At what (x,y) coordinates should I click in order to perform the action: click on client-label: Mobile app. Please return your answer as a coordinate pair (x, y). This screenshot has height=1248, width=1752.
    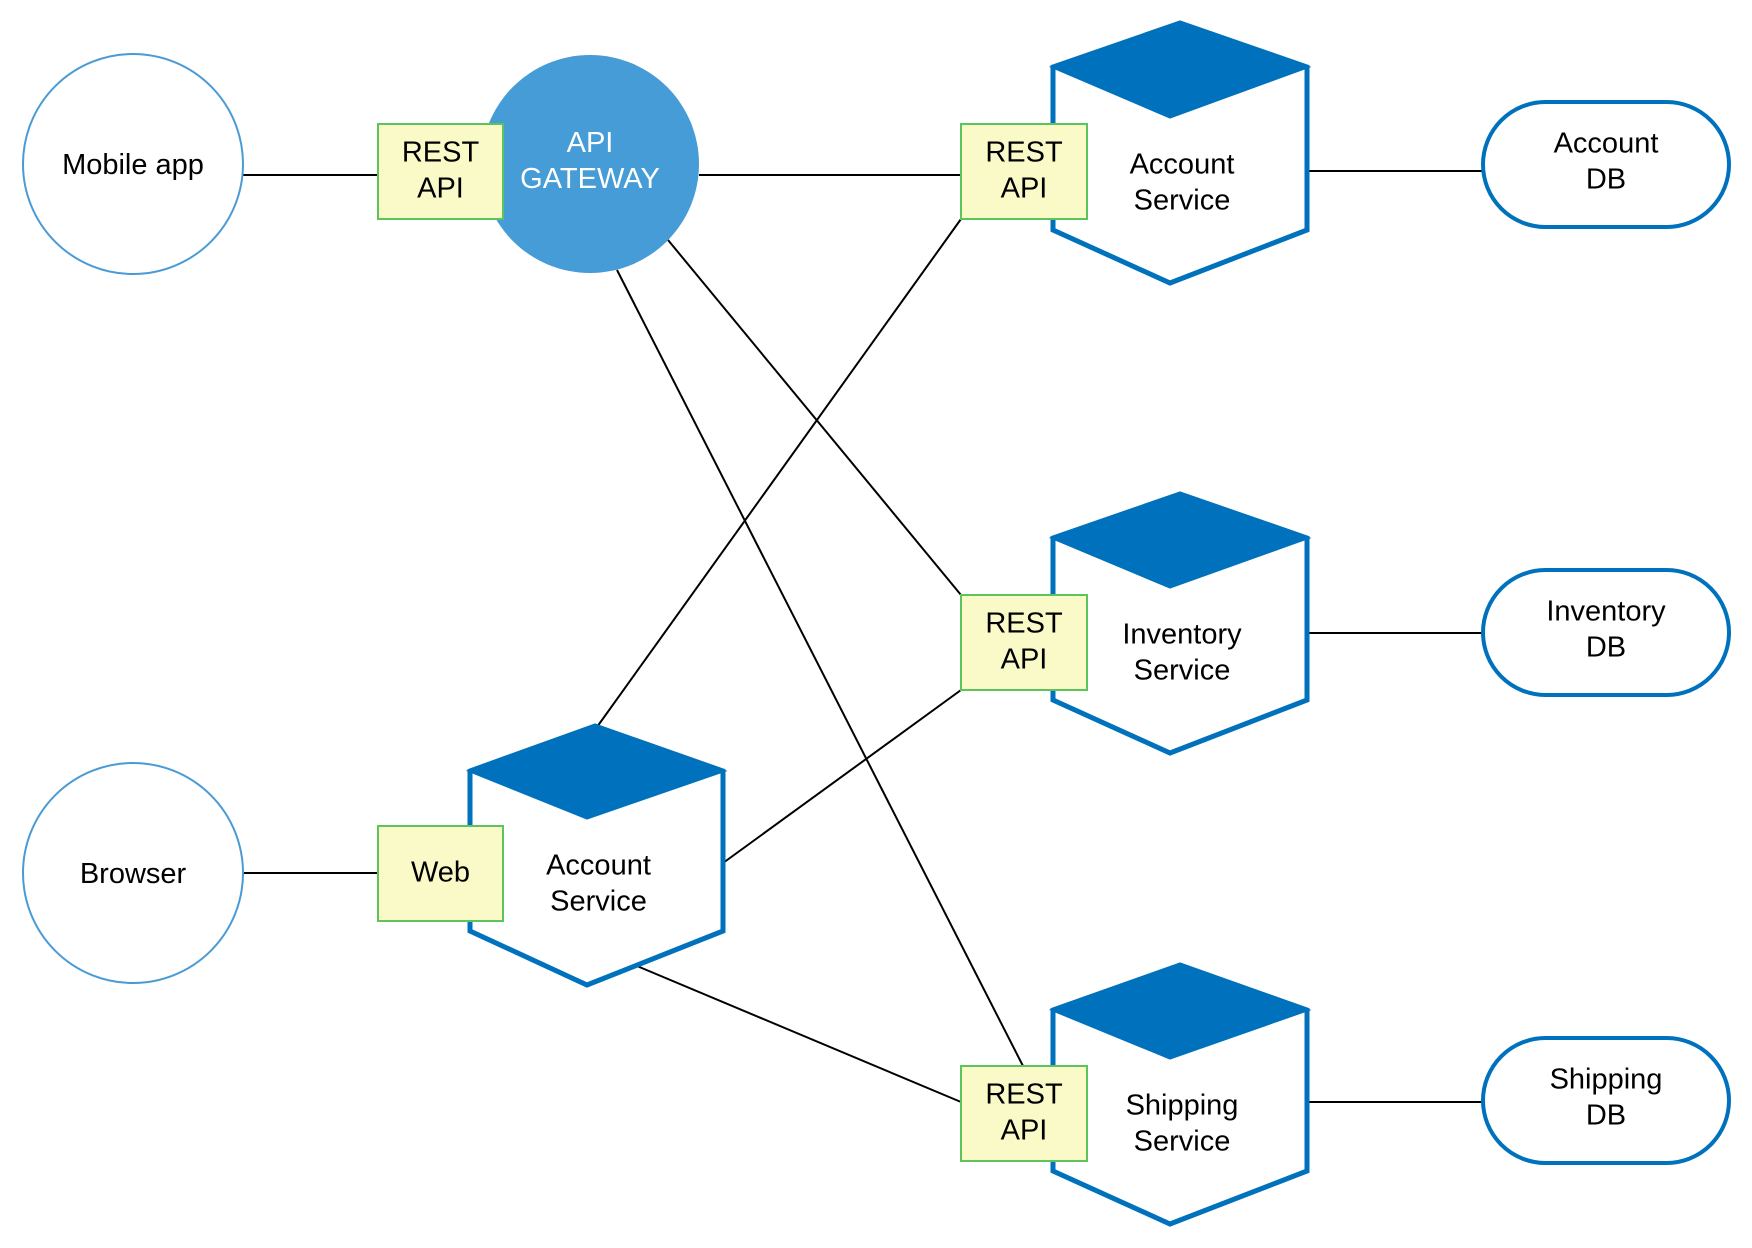
    Looking at the image, I should click on (133, 165).